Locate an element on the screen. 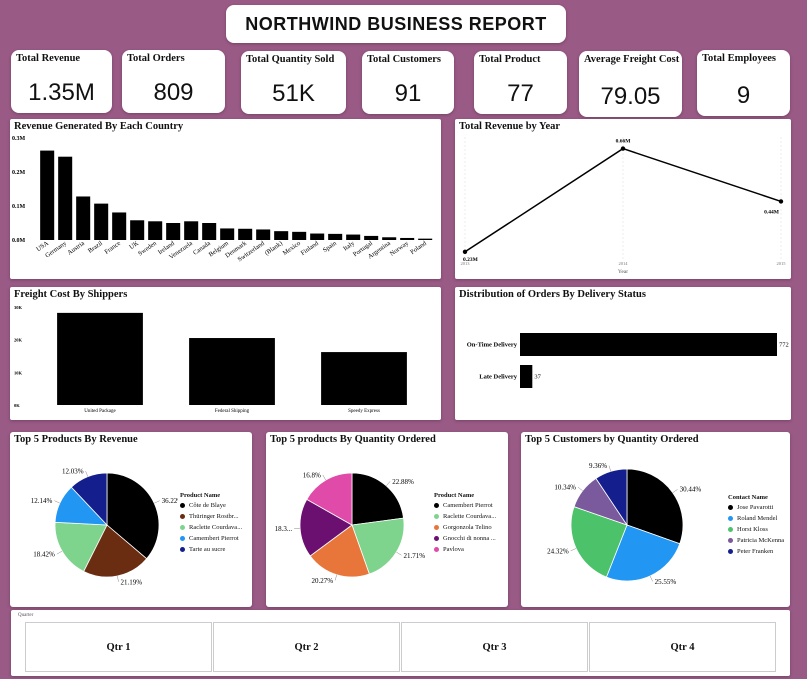  legend-item: Pavlova is located at coordinates (465, 549).